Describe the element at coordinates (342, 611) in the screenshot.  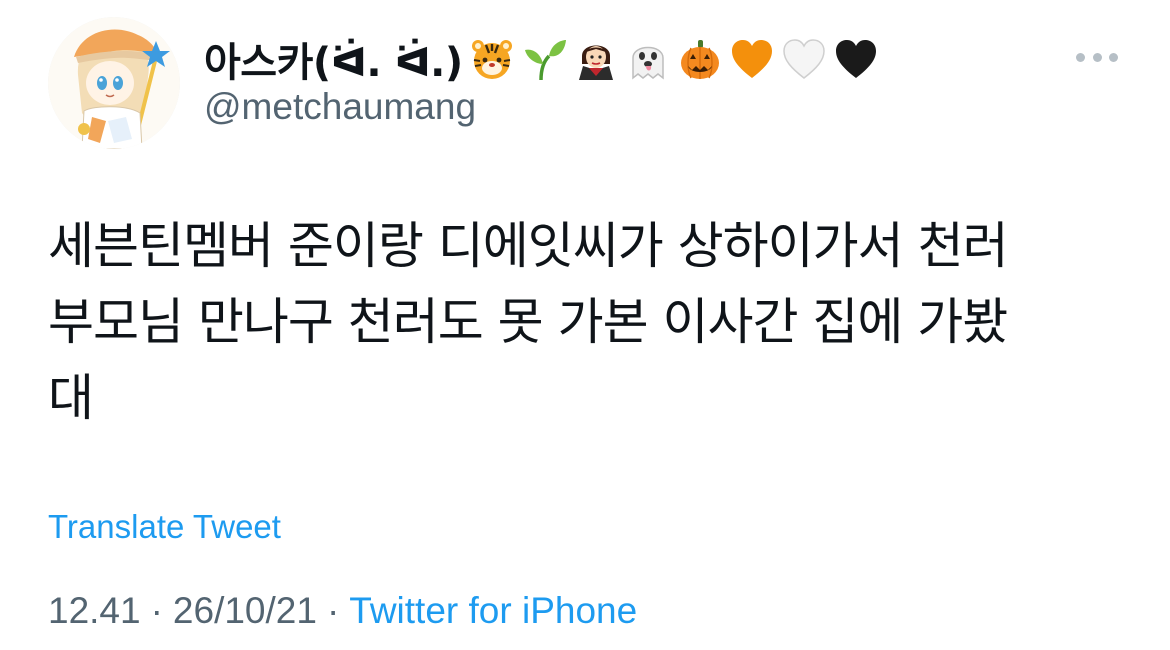
I see `tweet-metadata: 12.41 · 26/10/21 · Twitter for iPhone` at that location.